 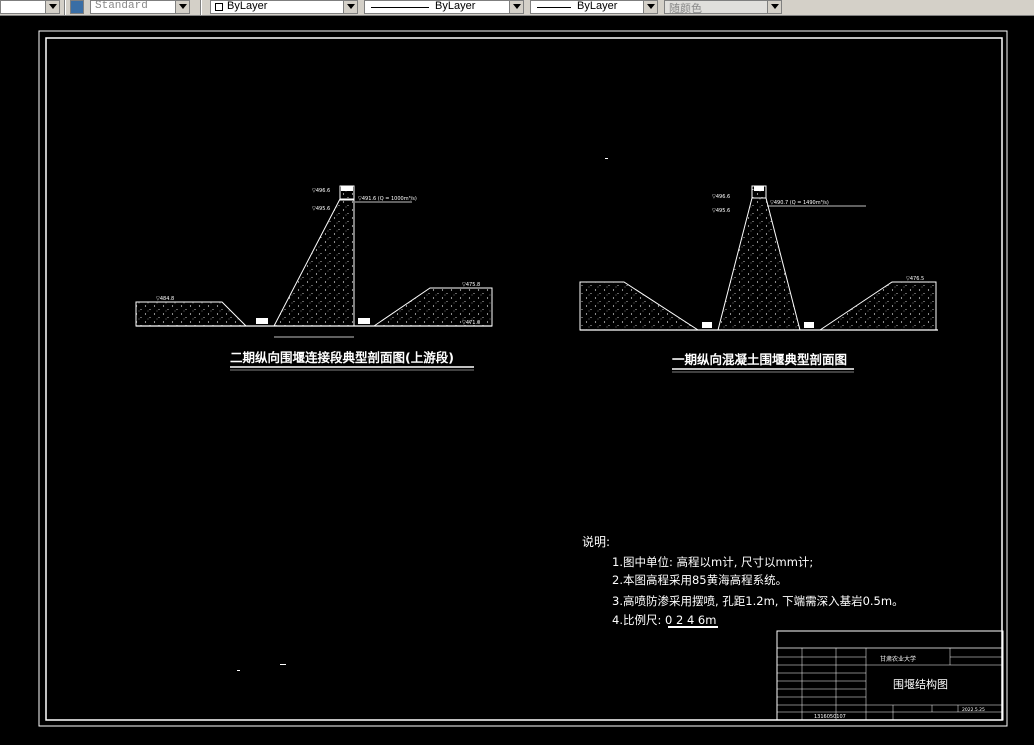 I want to click on elev-label: ▽490.7 (Q = 1490m³/s), so click(x=799, y=203).